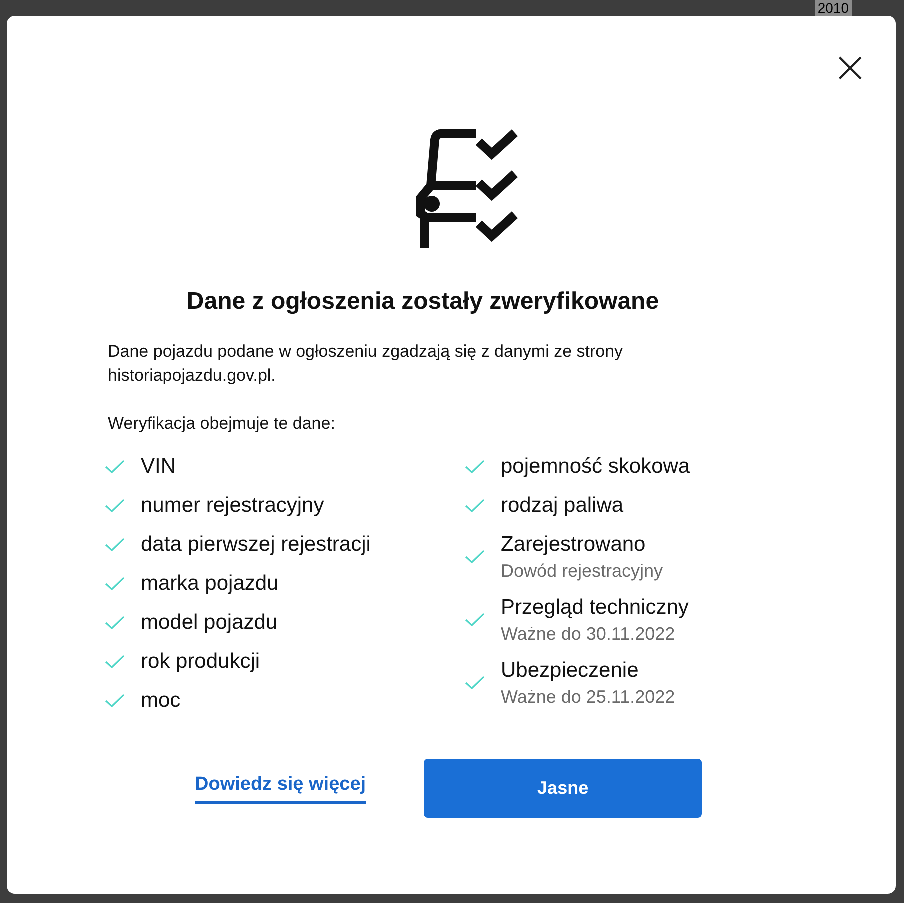  Describe the element at coordinates (588, 634) in the screenshot. I see `item-detail: Ważne do 30.11.2022` at that location.